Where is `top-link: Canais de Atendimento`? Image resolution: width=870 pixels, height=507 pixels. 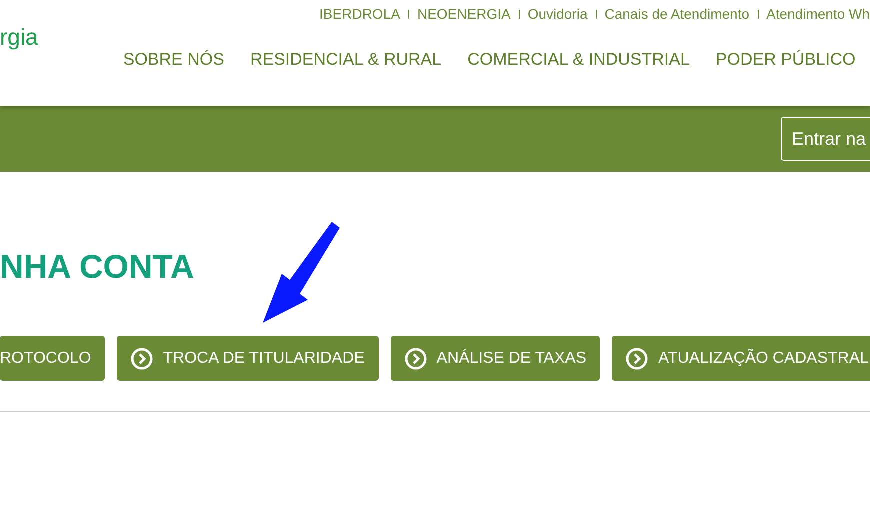 top-link: Canais de Atendimento is located at coordinates (677, 14).